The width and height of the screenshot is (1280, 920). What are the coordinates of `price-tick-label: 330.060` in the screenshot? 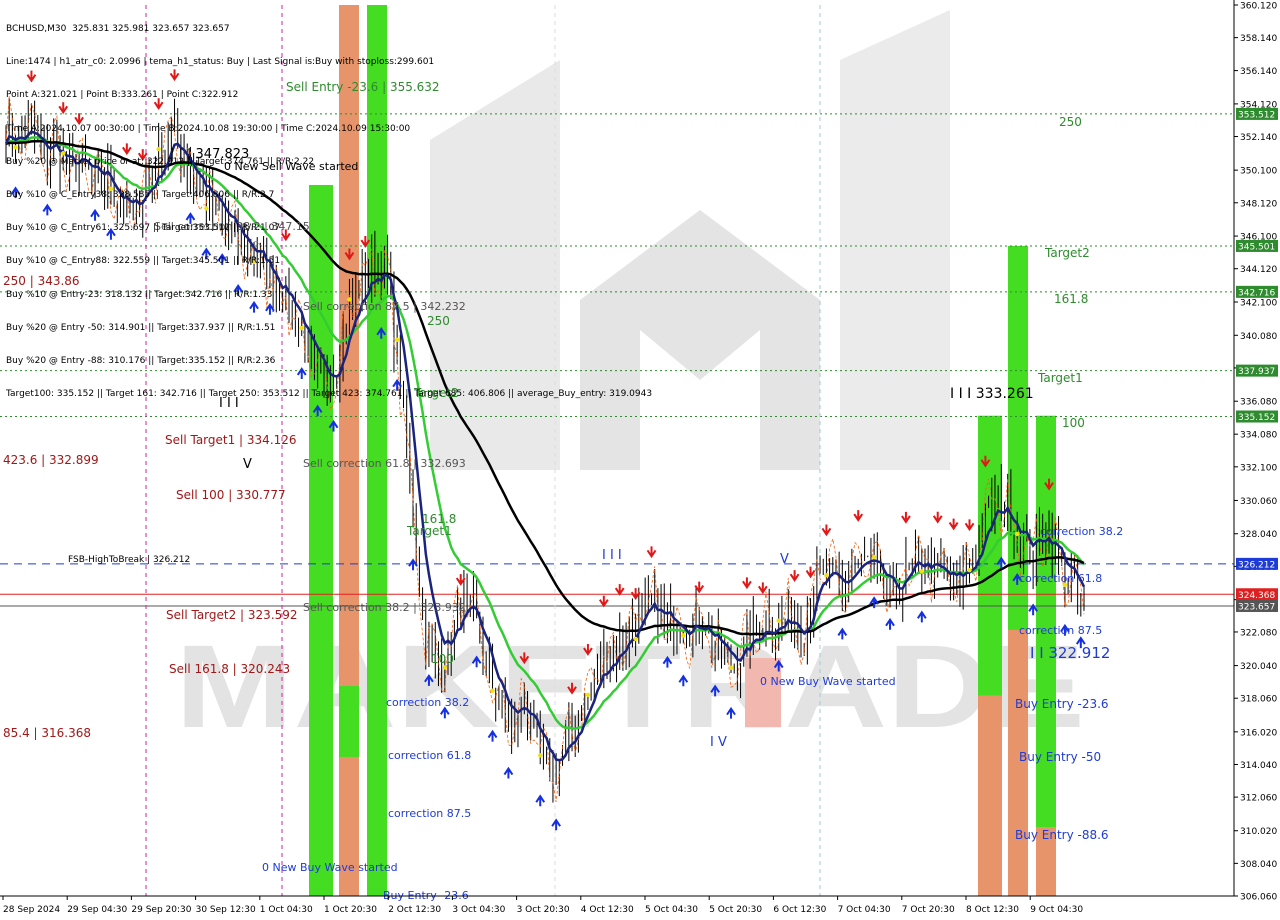 It's located at (1258, 502).